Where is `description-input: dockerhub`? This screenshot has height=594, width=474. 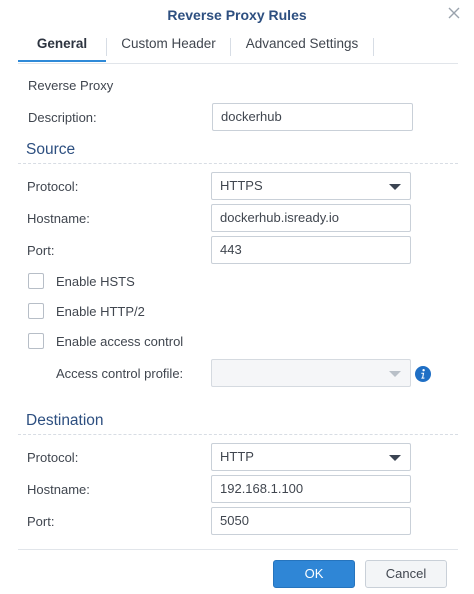
description-input: dockerhub is located at coordinates (312, 117).